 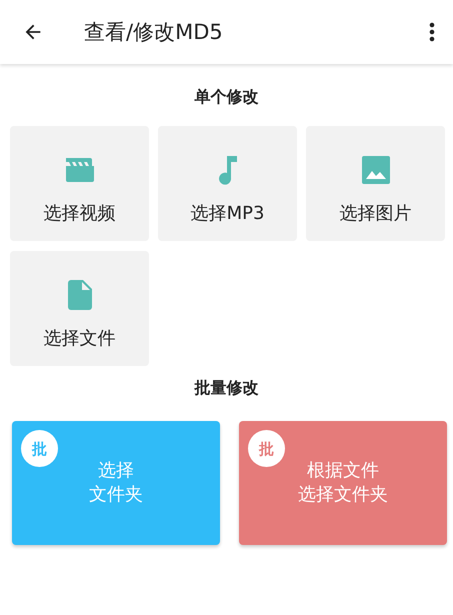 What do you see at coordinates (80, 295) in the screenshot?
I see `document-icon` at bounding box center [80, 295].